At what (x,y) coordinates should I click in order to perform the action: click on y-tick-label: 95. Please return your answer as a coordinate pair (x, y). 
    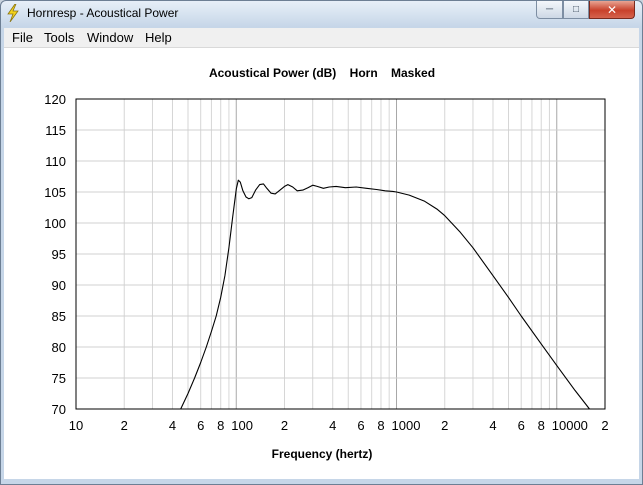
    Looking at the image, I should click on (59, 254).